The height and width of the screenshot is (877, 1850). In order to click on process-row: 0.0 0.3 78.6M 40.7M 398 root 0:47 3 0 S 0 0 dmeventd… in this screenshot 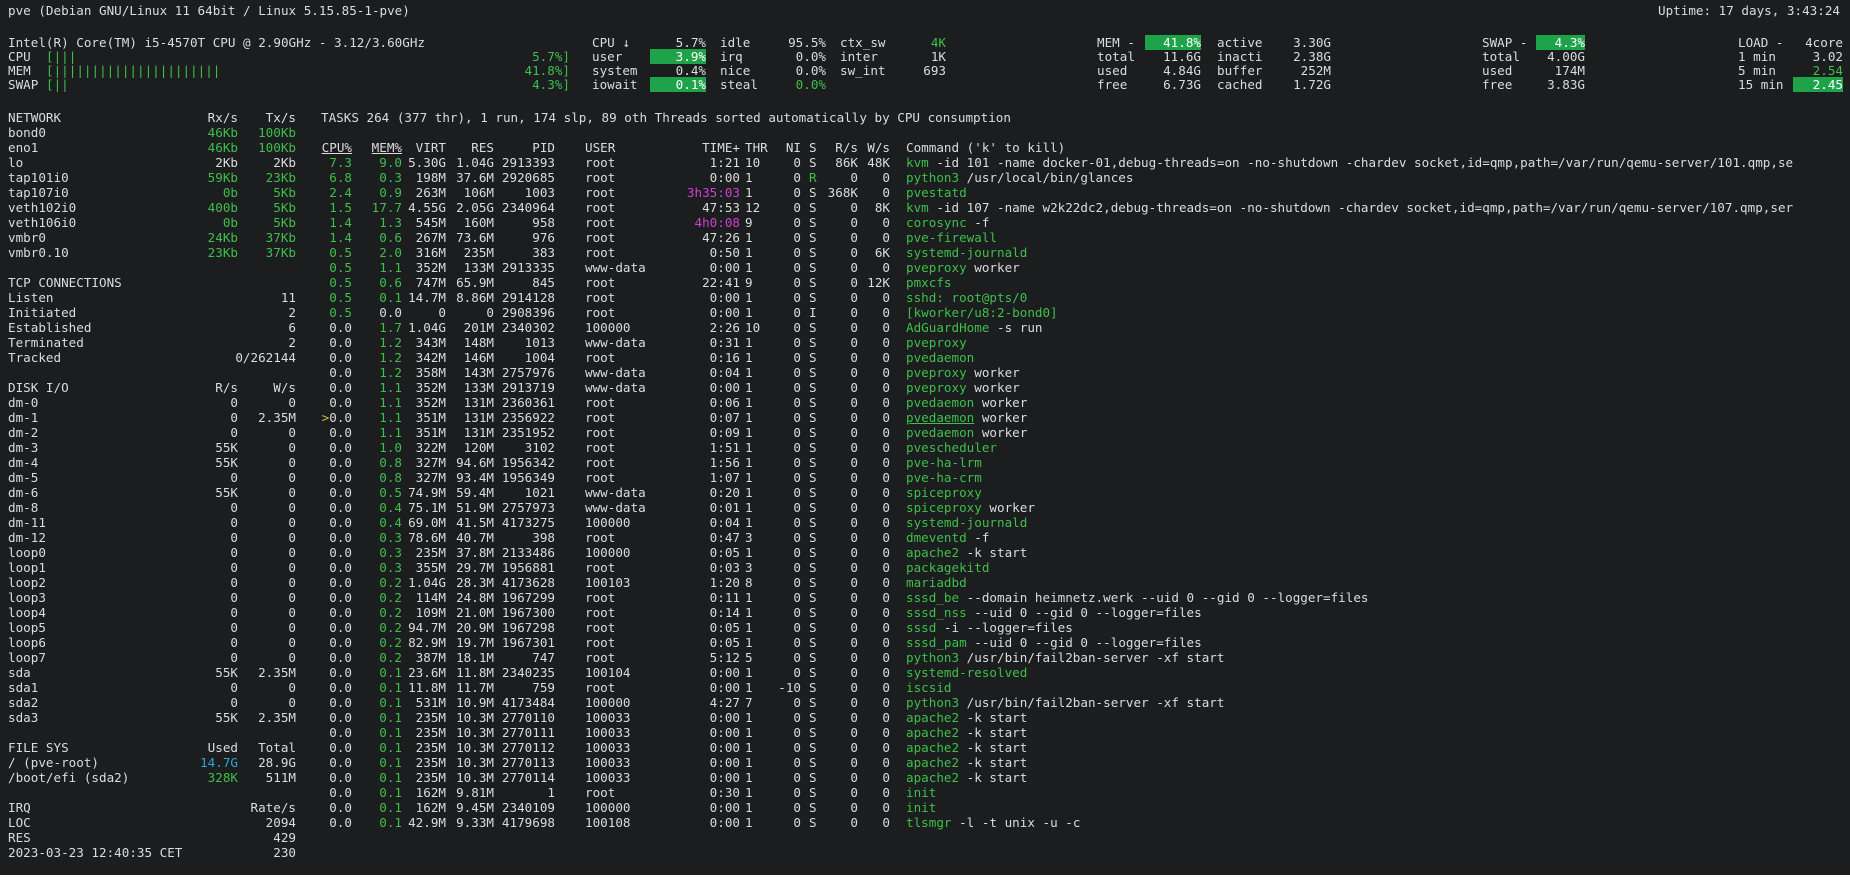, I will do `click(925, 537)`.